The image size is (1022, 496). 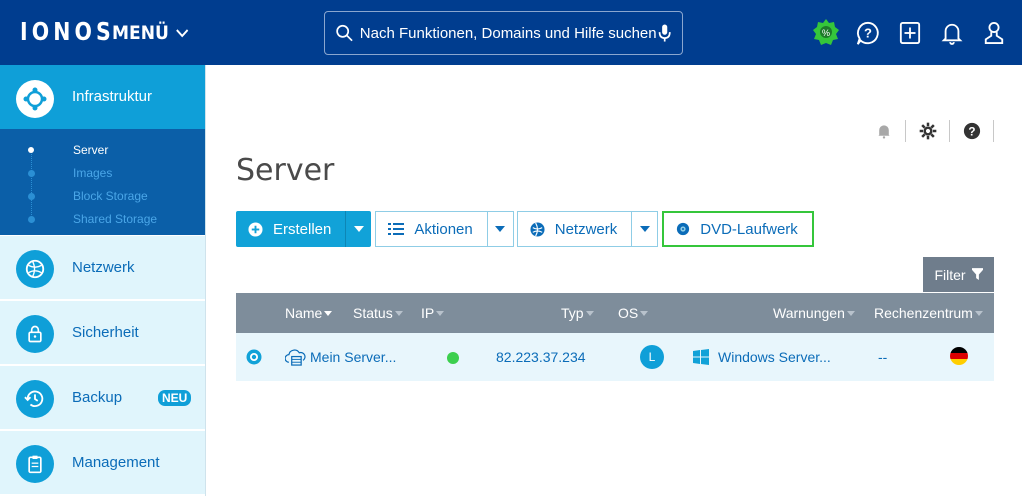 What do you see at coordinates (628, 313) in the screenshot?
I see `column-header-label: OS` at bounding box center [628, 313].